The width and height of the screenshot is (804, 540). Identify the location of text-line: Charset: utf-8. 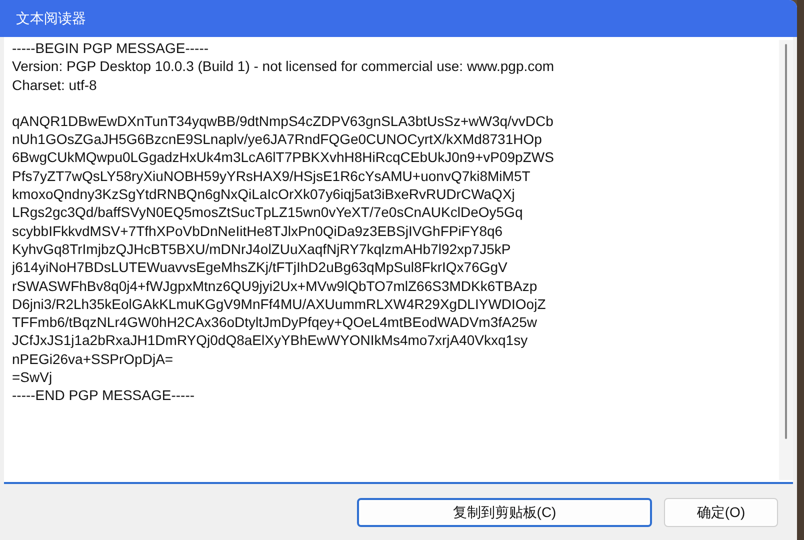
(54, 85).